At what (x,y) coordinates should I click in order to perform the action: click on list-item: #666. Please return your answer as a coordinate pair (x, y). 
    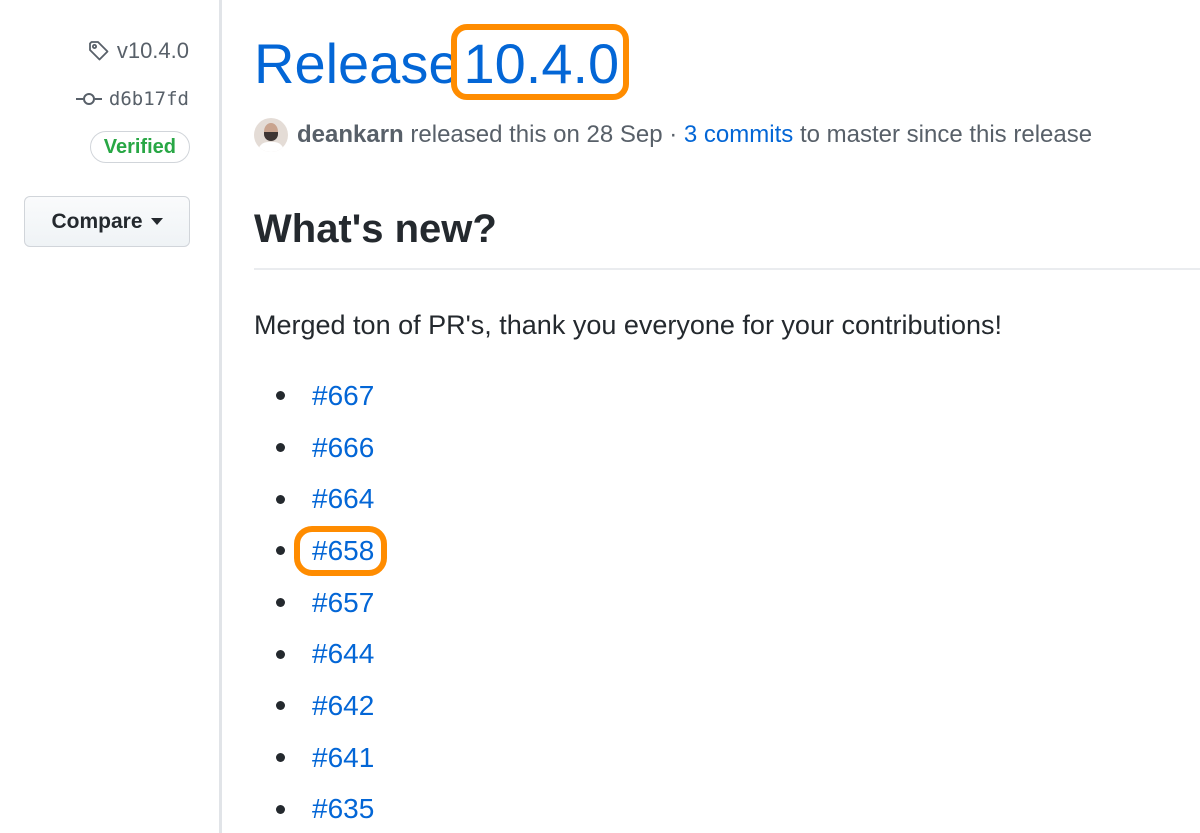
    Looking at the image, I should click on (325, 448).